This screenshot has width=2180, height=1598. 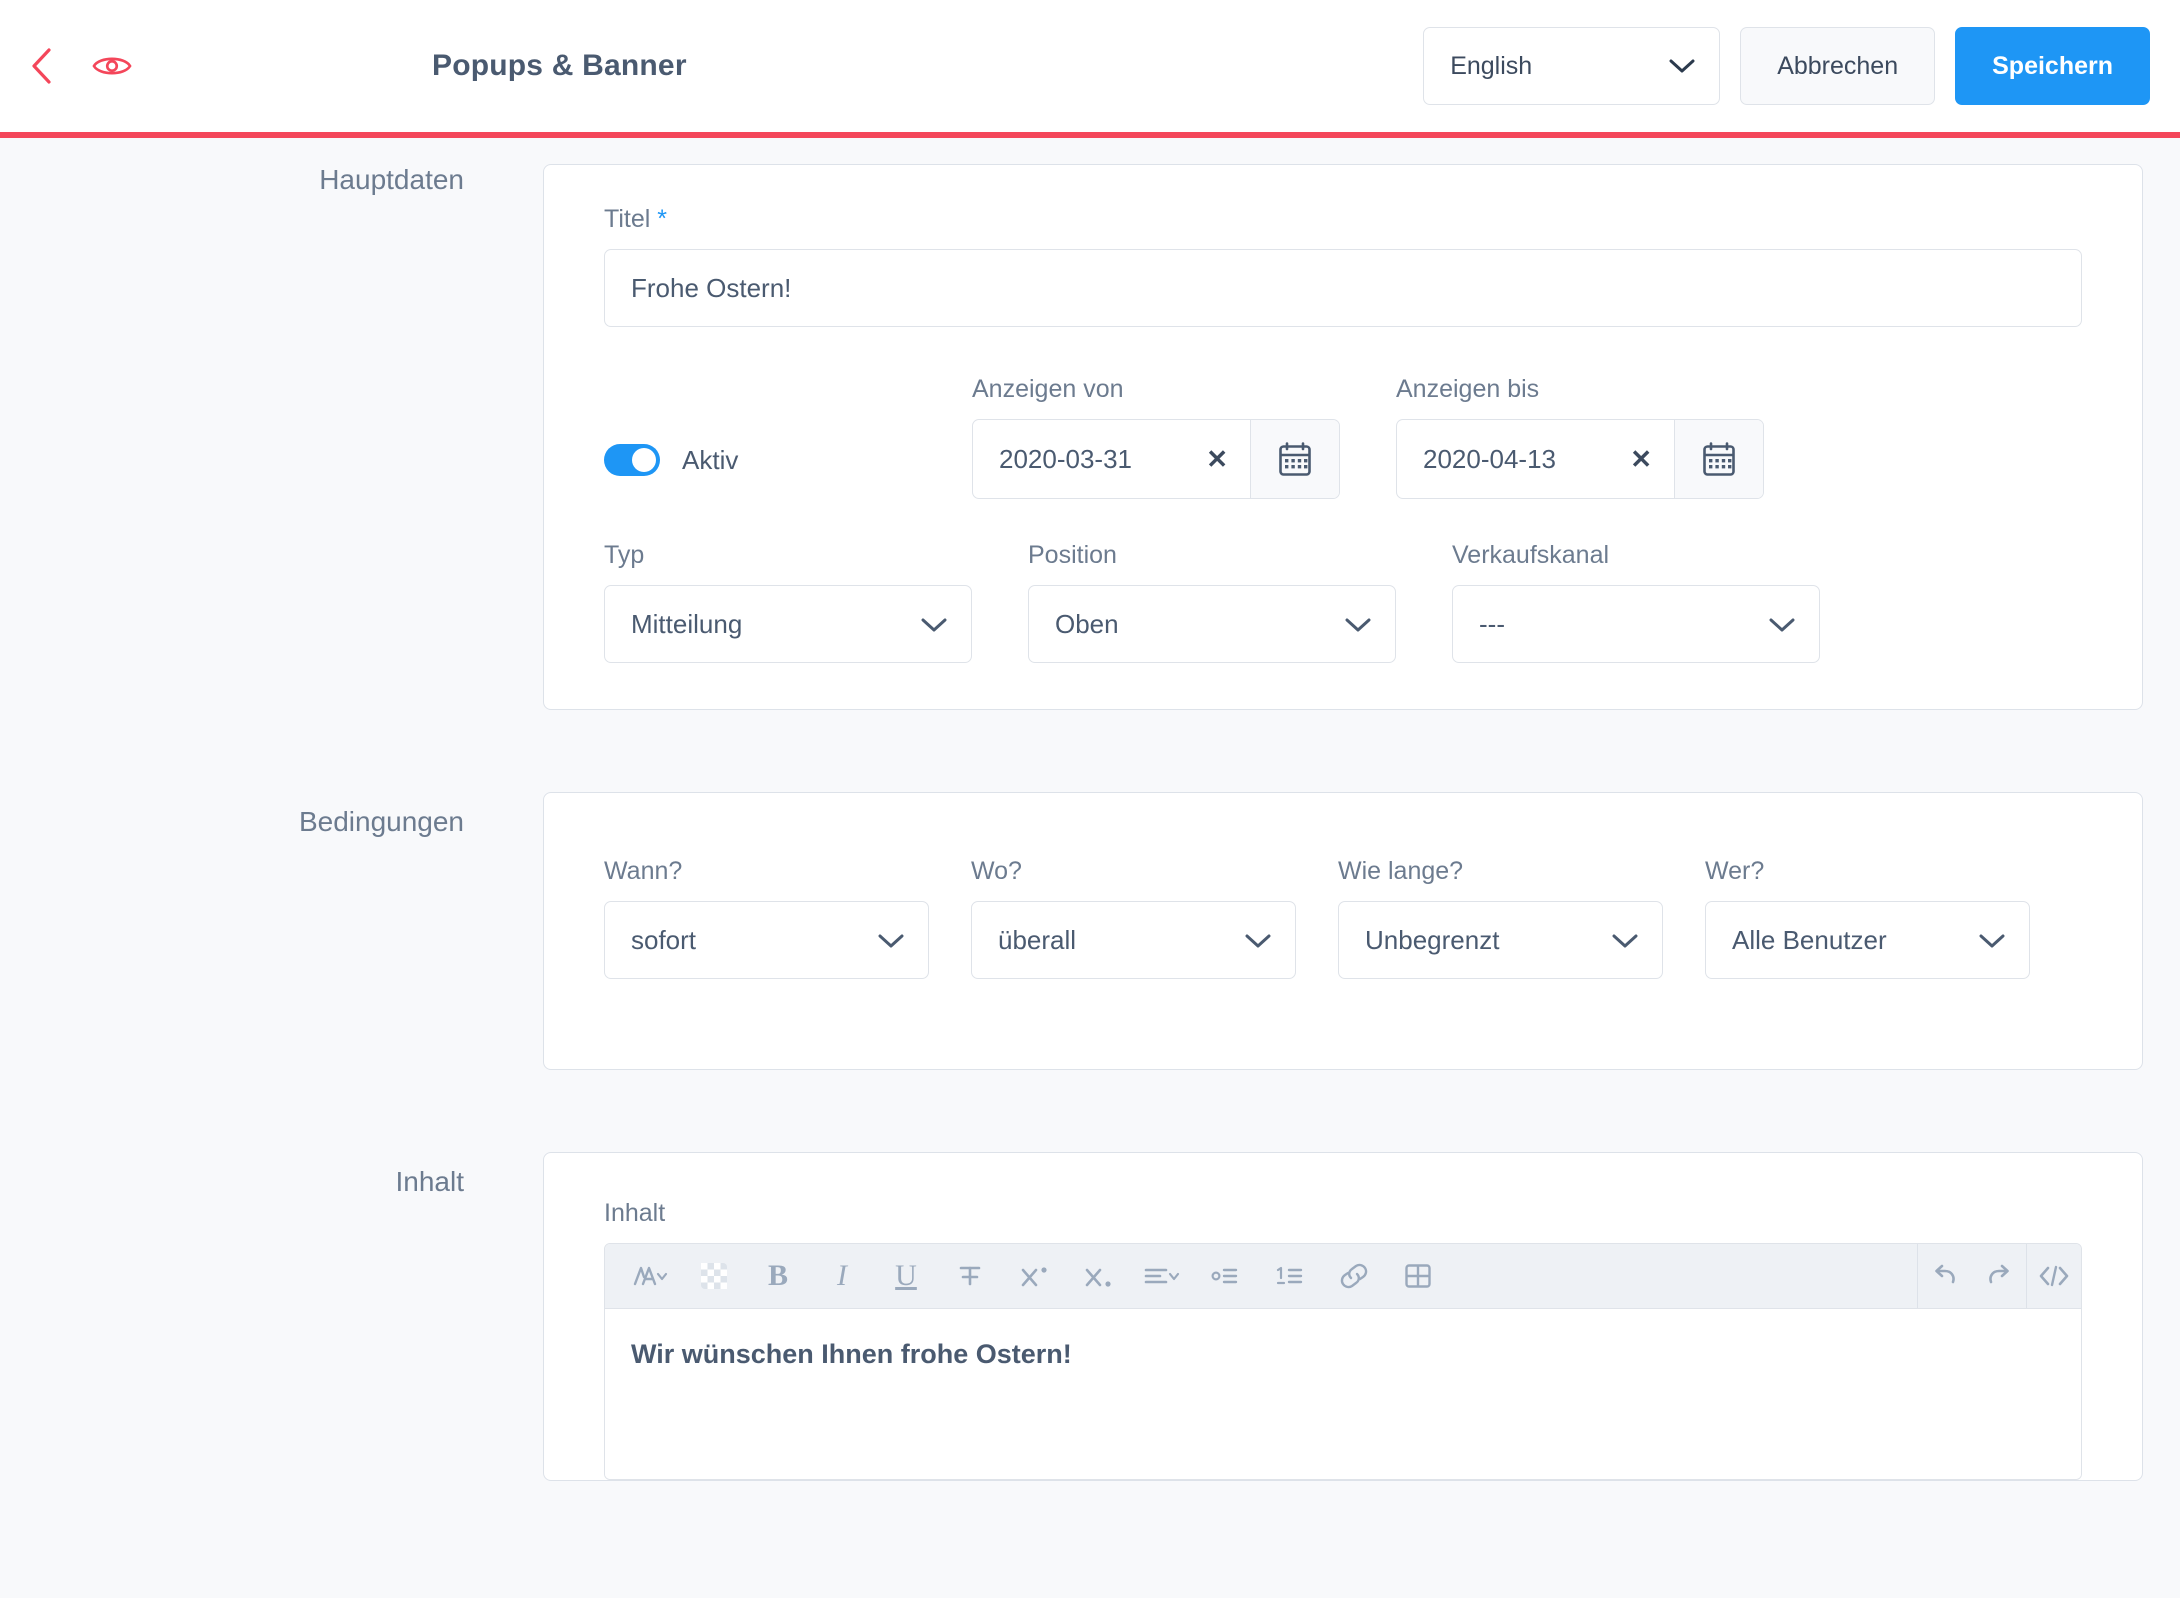 I want to click on wie-lange-select-value: Unbegrenzt, so click(x=1432, y=939).